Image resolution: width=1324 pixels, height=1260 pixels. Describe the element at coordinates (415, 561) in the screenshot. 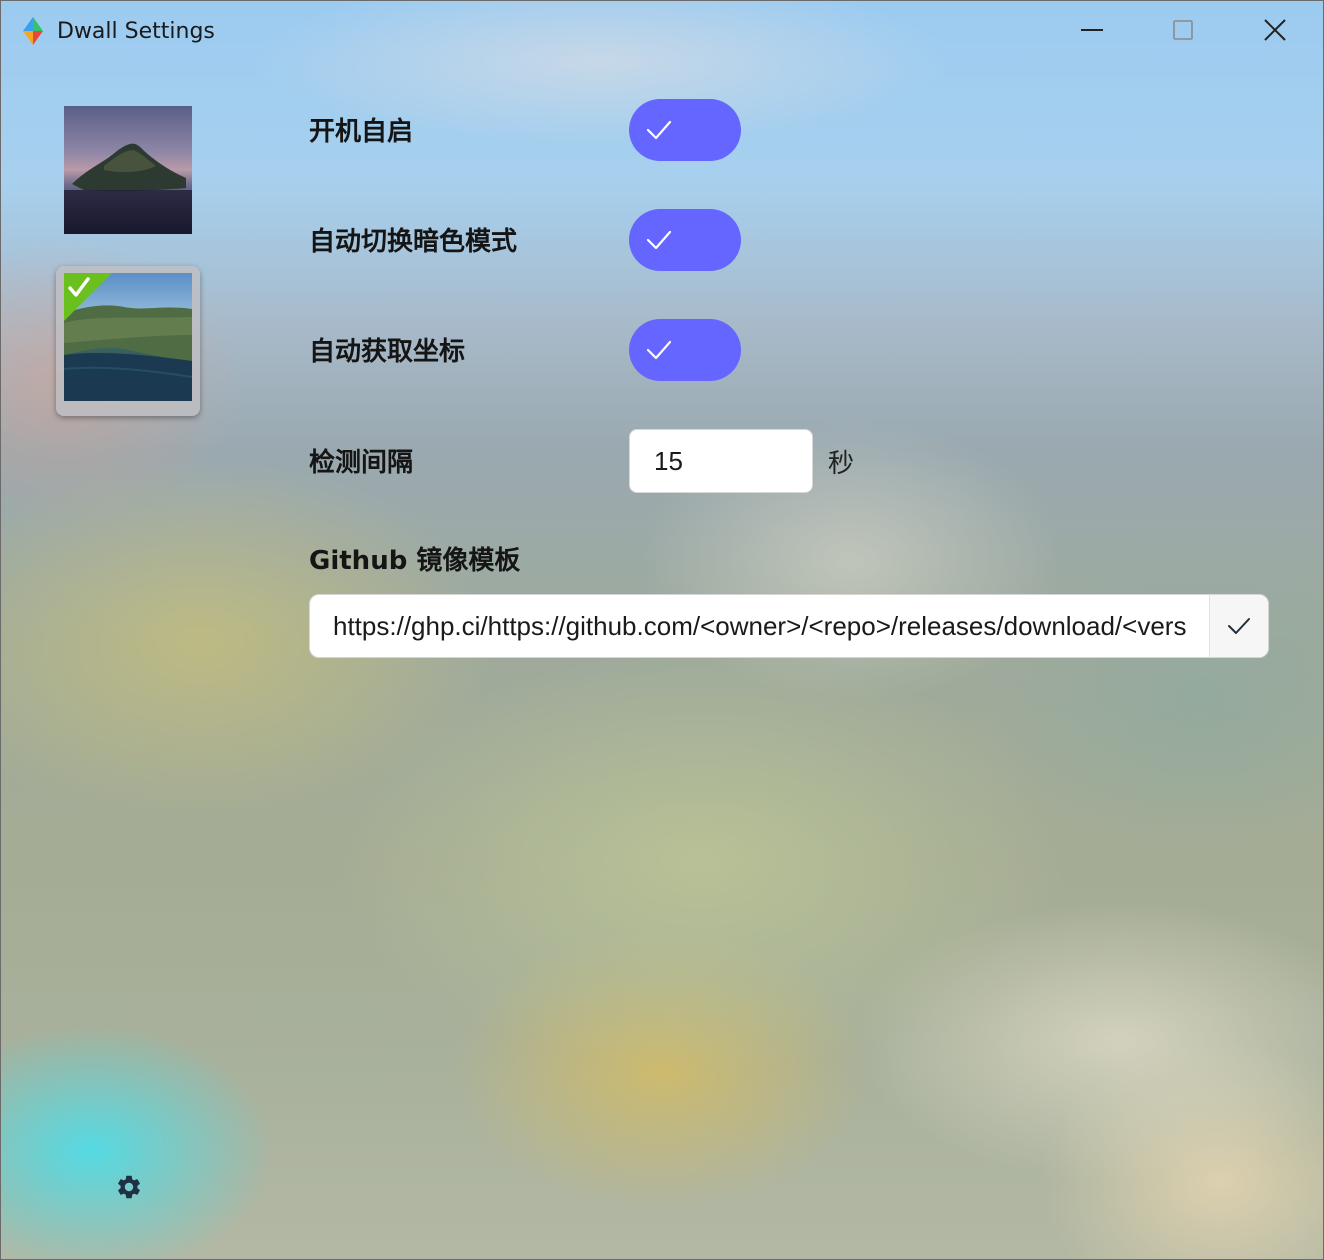

I see `github-mirror-label: Github 镜像模板` at that location.